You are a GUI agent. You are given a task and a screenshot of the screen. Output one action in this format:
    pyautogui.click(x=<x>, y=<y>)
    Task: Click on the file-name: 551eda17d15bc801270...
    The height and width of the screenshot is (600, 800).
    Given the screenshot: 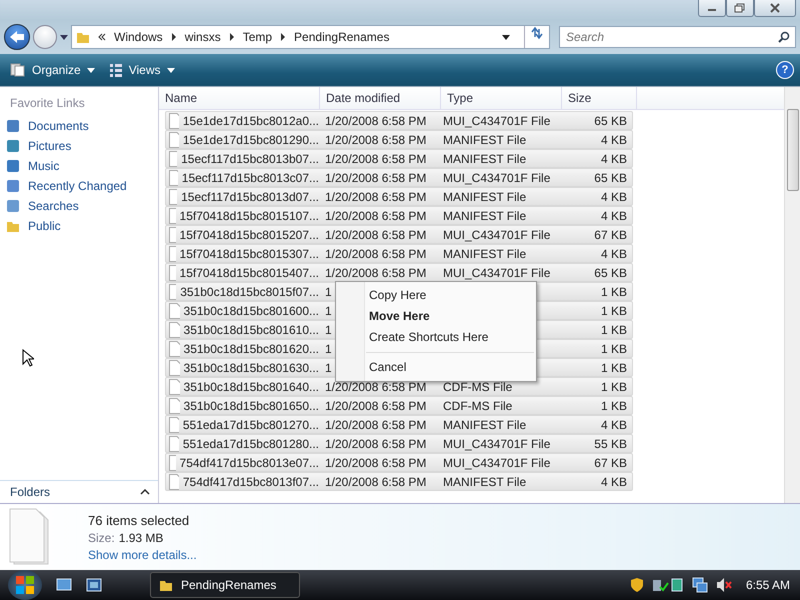 What is the action you would take?
    pyautogui.click(x=250, y=425)
    